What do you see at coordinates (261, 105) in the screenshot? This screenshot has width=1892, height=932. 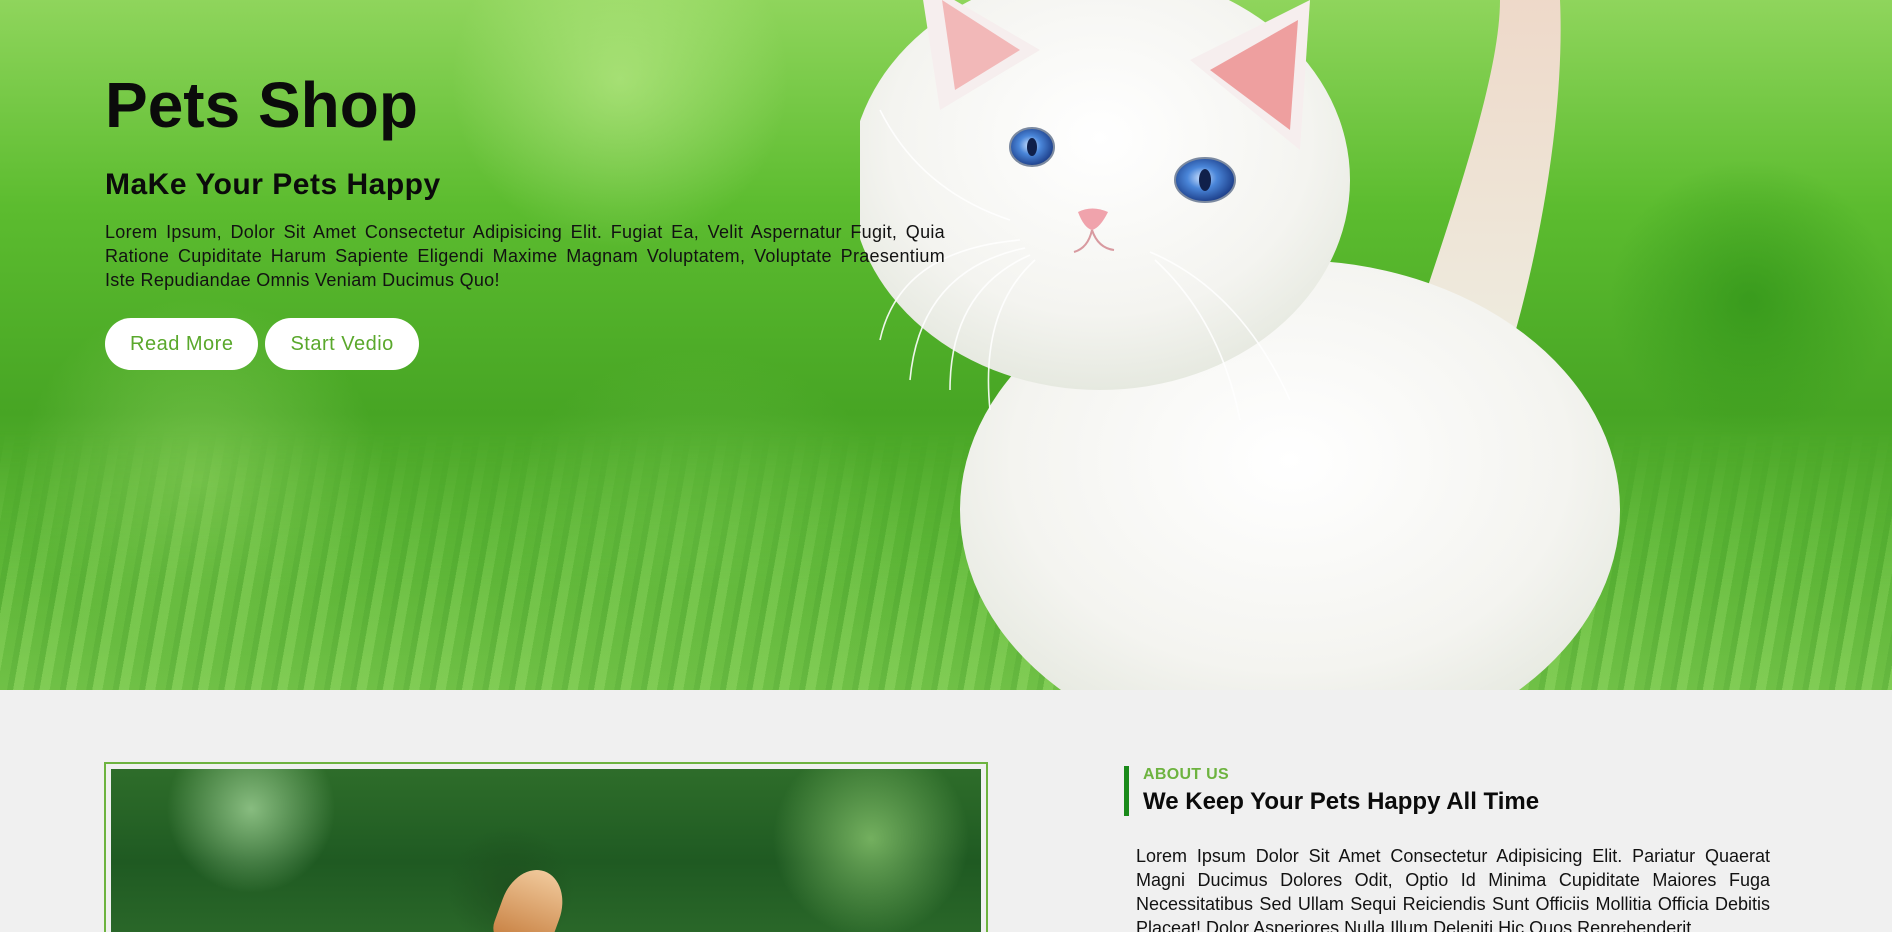 I see `hero-title: Pets Shop` at bounding box center [261, 105].